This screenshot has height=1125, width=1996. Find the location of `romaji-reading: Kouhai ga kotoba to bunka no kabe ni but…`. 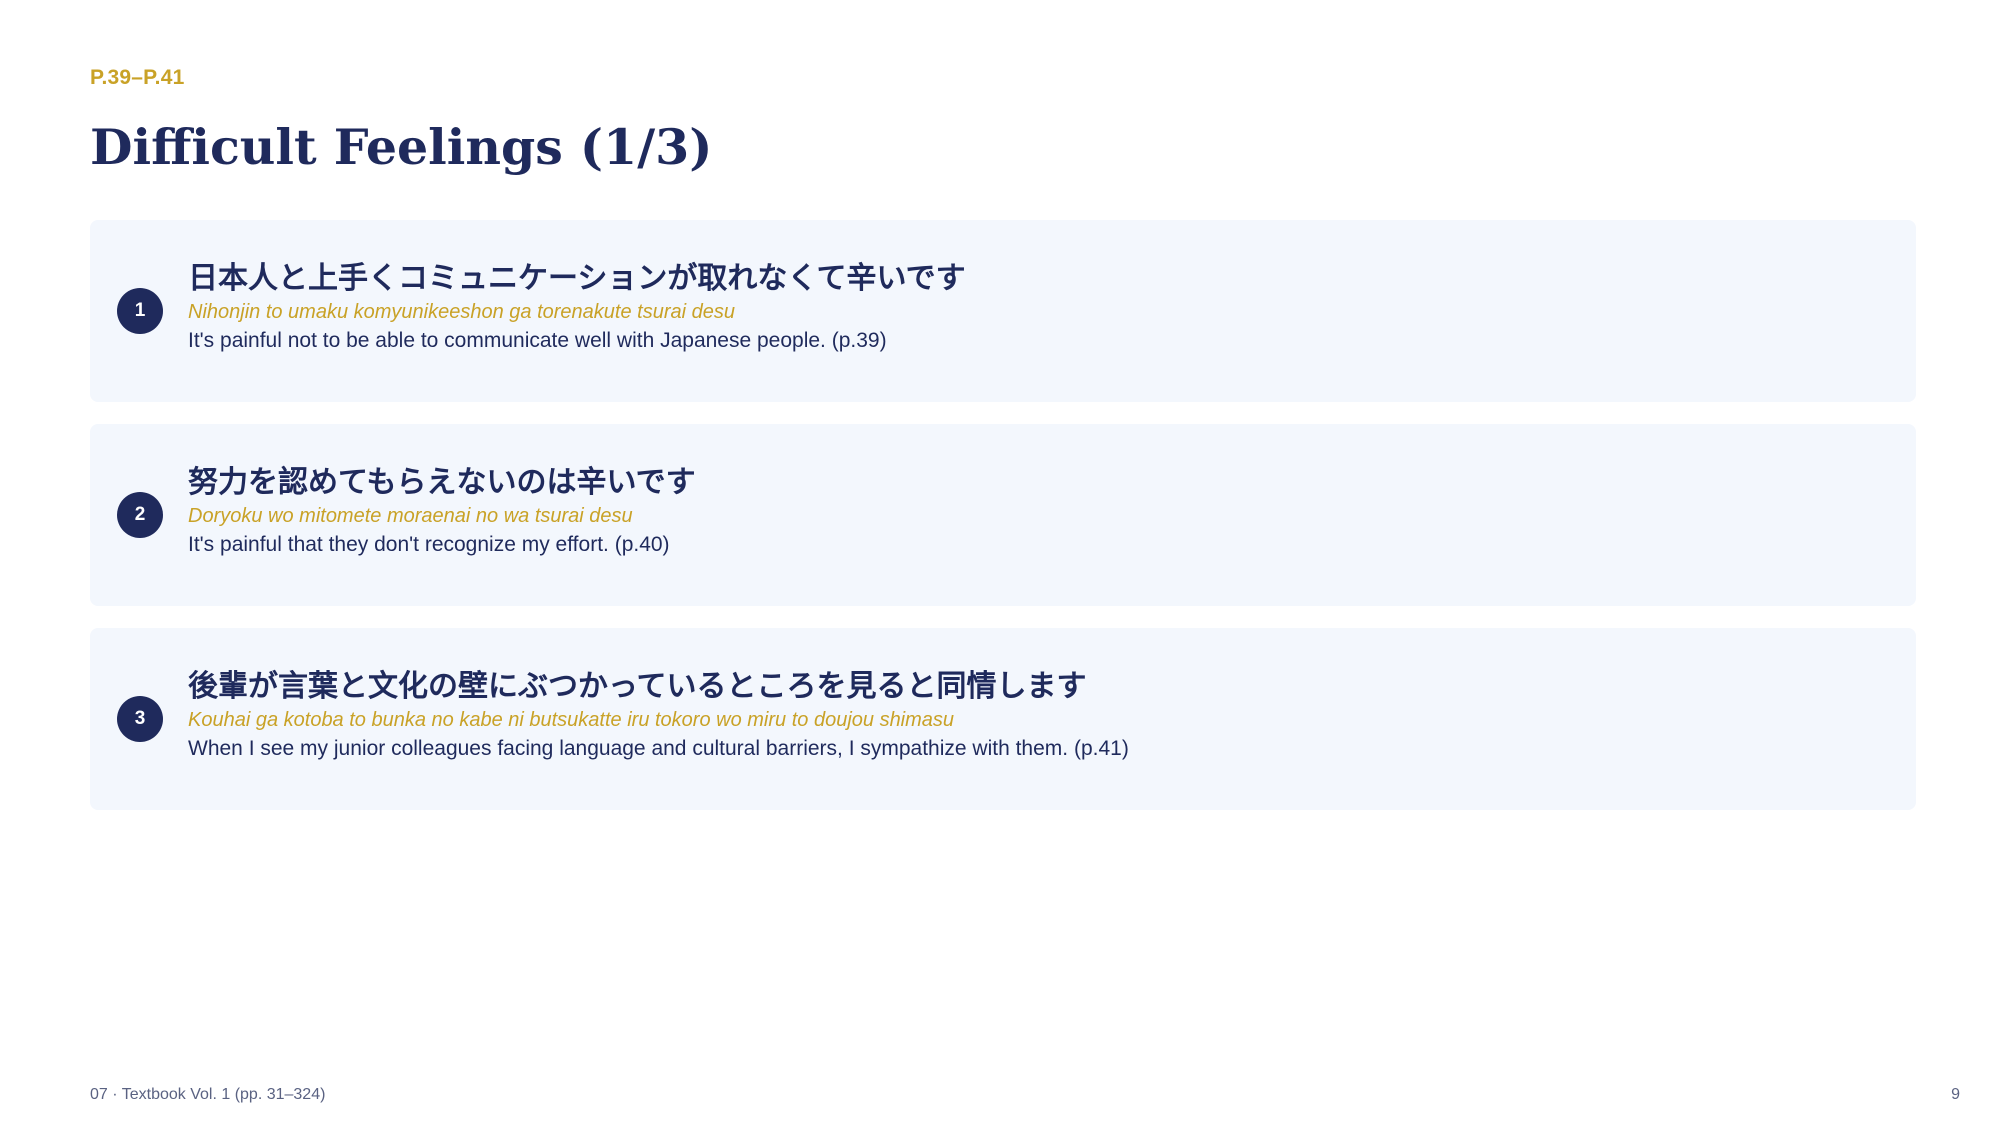

romaji-reading: Kouhai ga kotoba to bunka no kabe ni but… is located at coordinates (571, 720).